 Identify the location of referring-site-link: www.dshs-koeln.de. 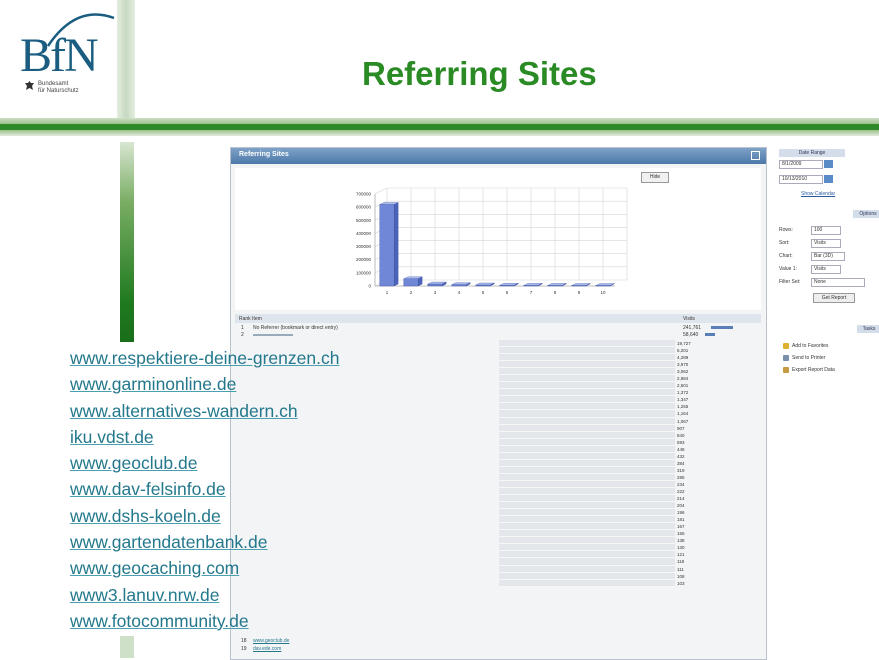
(204, 516).